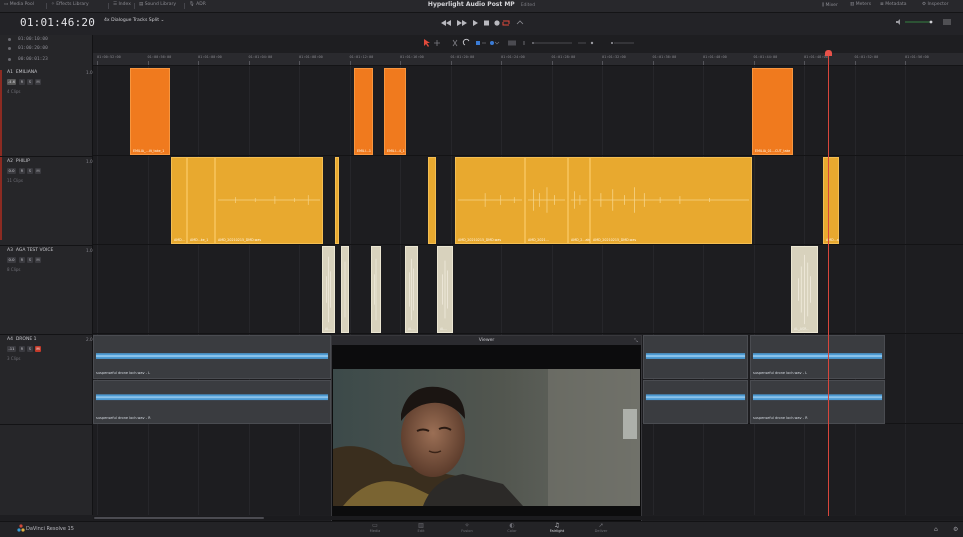 This screenshot has height=537, width=963. I want to click on zoom-preset-icon, so click(512, 43).